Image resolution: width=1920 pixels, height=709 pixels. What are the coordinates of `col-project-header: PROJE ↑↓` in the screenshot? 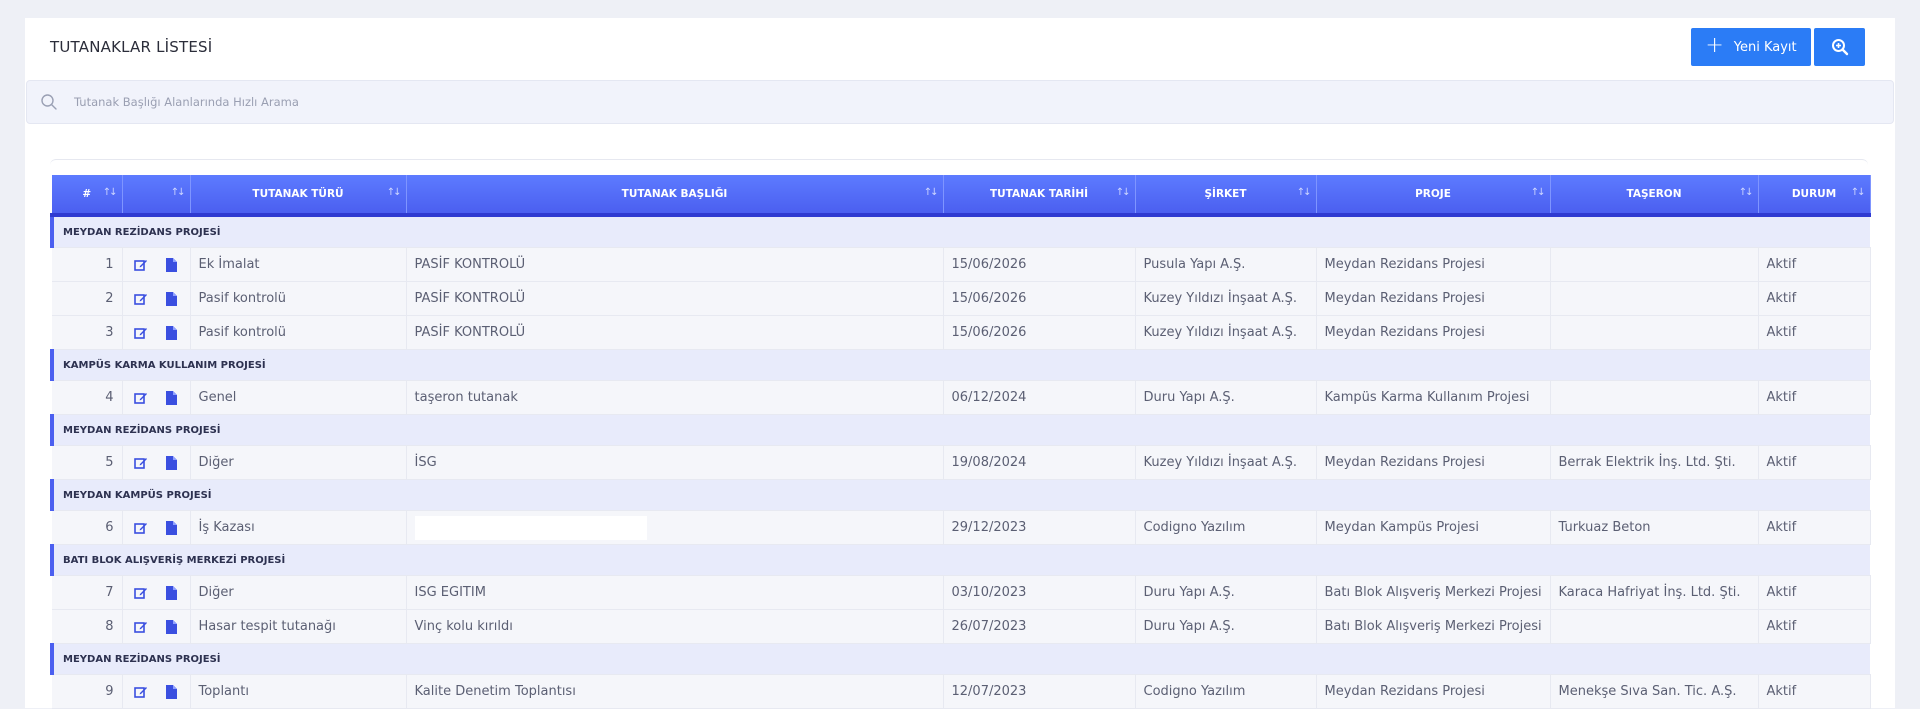 It's located at (1433, 196).